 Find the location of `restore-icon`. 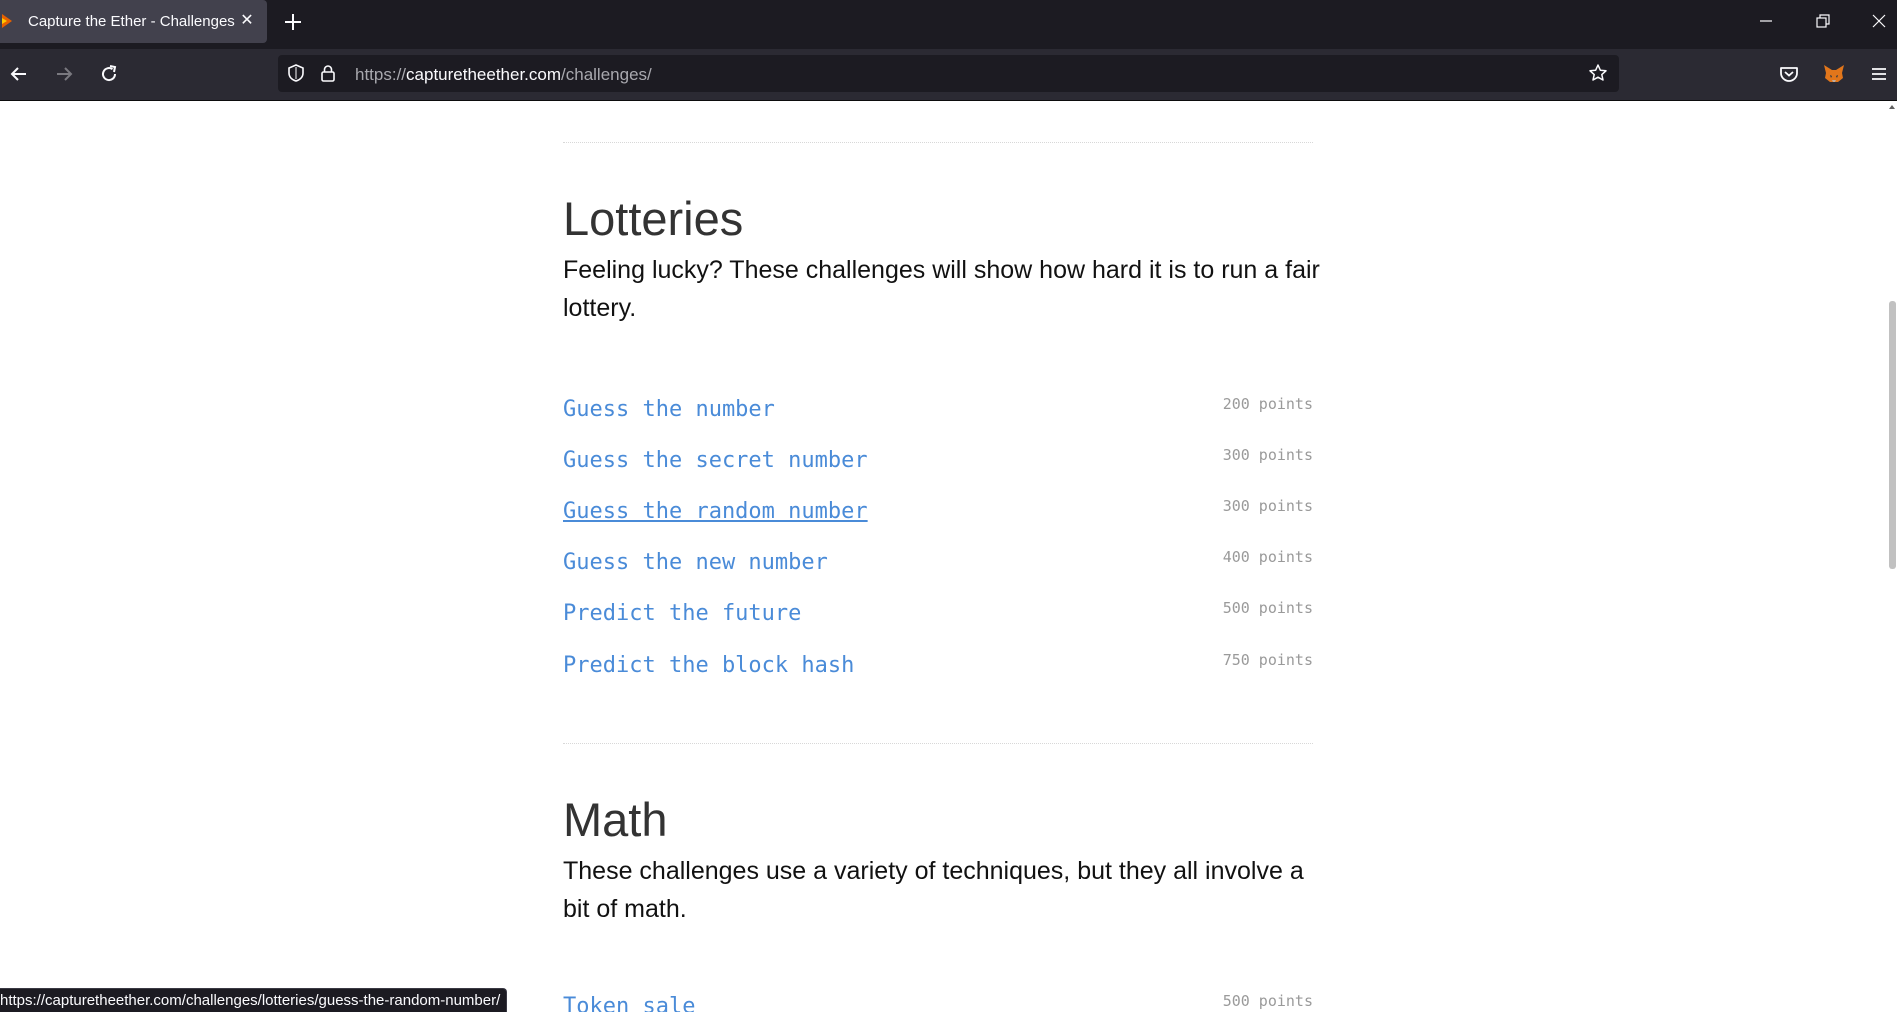

restore-icon is located at coordinates (1823, 21).